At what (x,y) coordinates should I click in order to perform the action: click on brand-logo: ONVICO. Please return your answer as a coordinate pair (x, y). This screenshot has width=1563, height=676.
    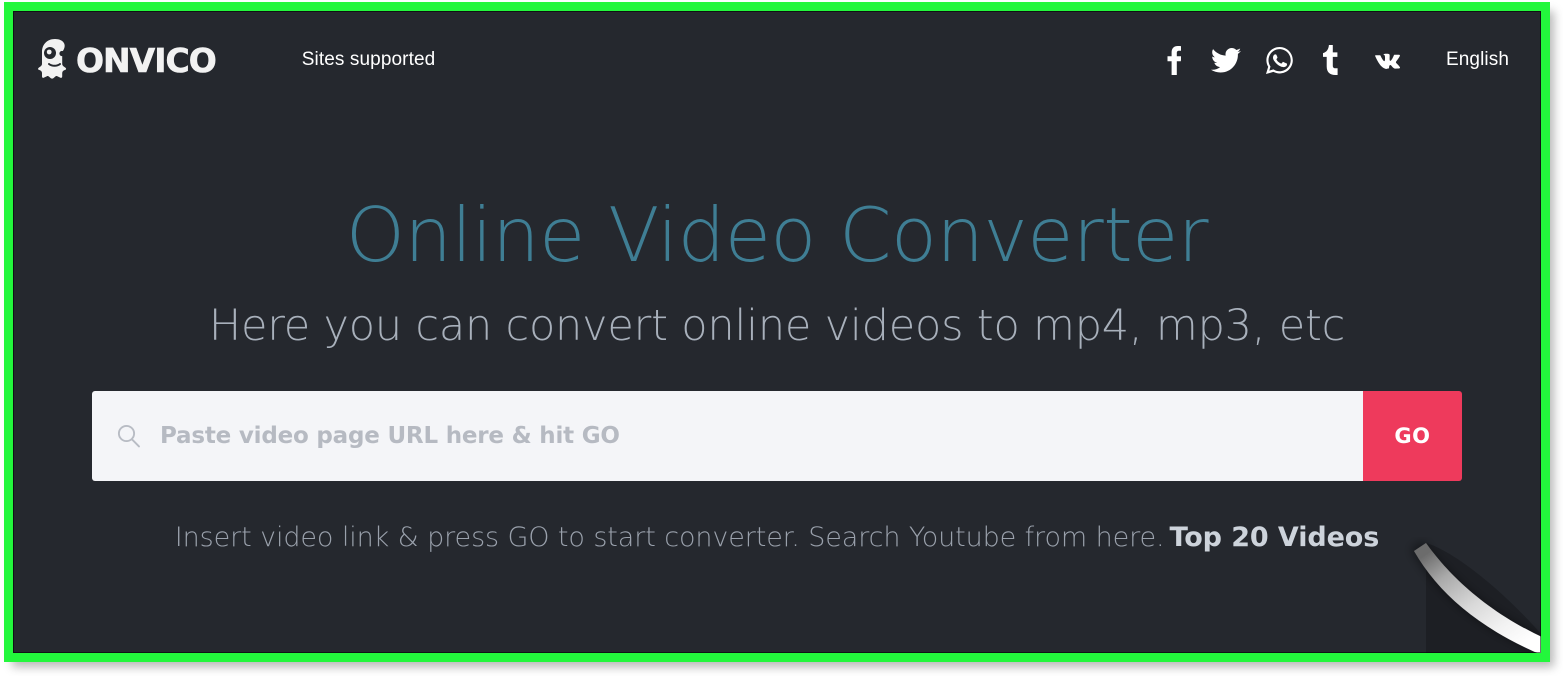
    Looking at the image, I should click on (126, 60).